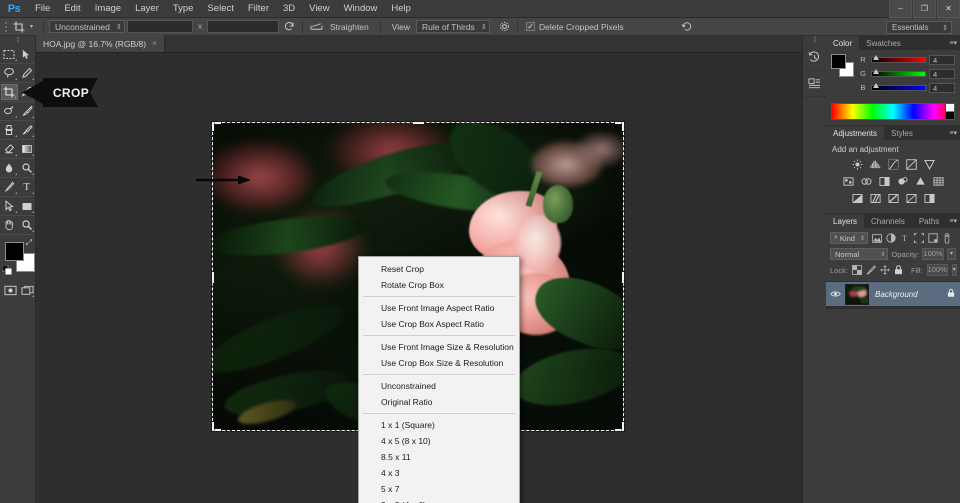 The height and width of the screenshot is (503, 960). Describe the element at coordinates (835, 294) in the screenshot. I see `eye-icon` at that location.